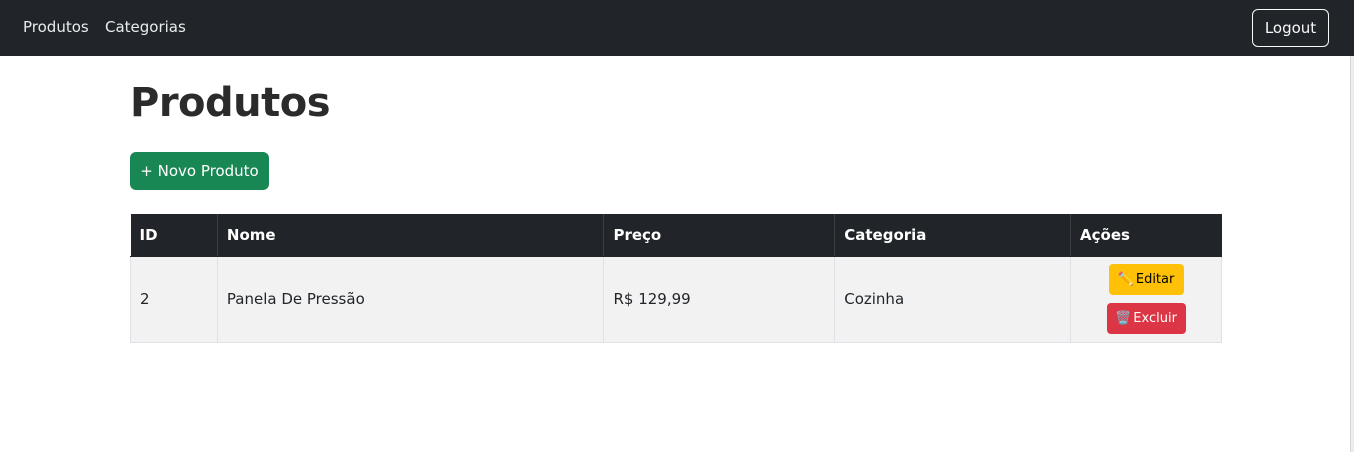 This screenshot has height=452, width=1354. What do you see at coordinates (953, 299) in the screenshot?
I see `cell-categoria: Cozinha` at bounding box center [953, 299].